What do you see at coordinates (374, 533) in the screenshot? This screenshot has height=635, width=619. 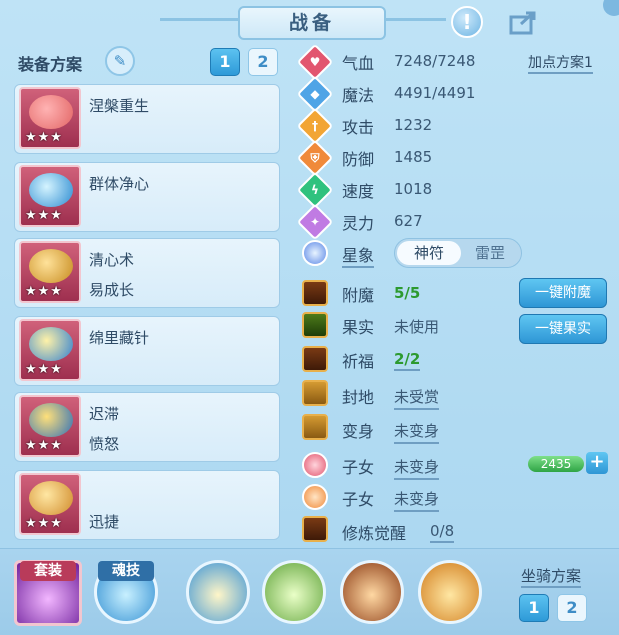 I see `cultivation-label: 修炼觉醒` at bounding box center [374, 533].